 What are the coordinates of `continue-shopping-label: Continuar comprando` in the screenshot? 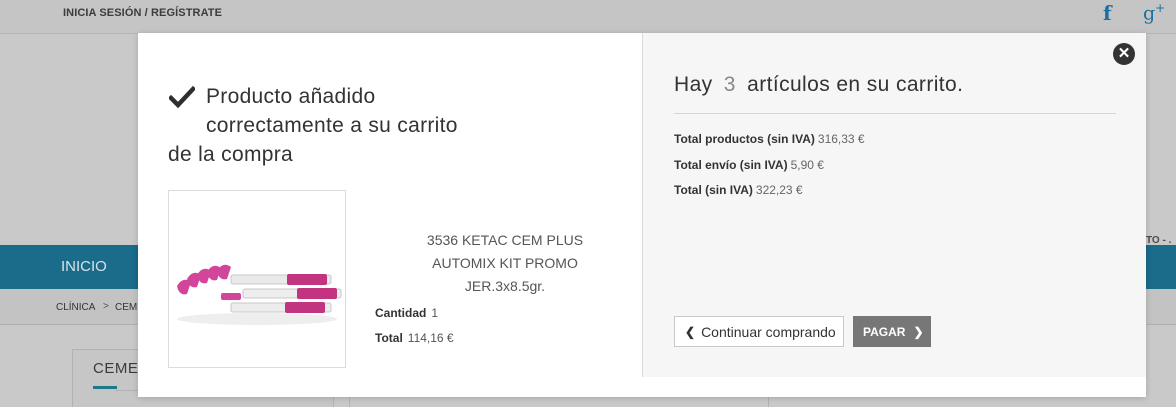 It's located at (768, 331).